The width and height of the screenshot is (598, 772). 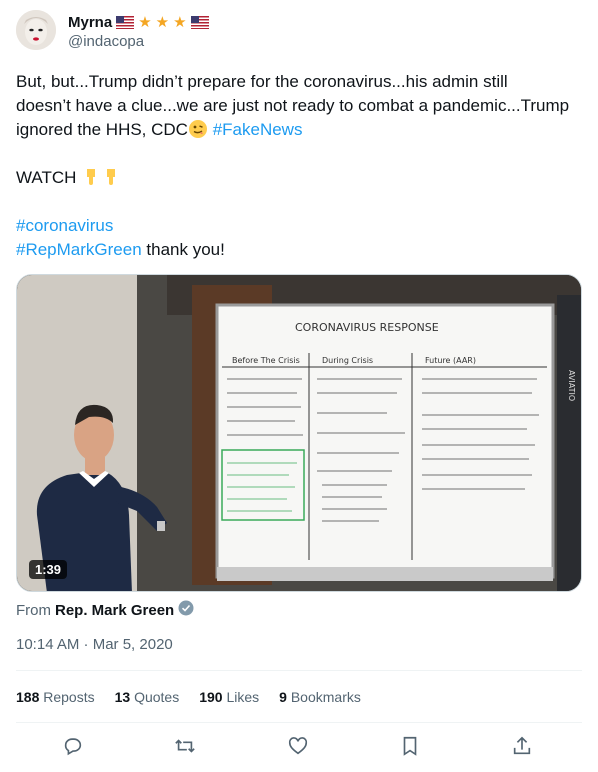 What do you see at coordinates (186, 747) in the screenshot?
I see `repost-icon` at bounding box center [186, 747].